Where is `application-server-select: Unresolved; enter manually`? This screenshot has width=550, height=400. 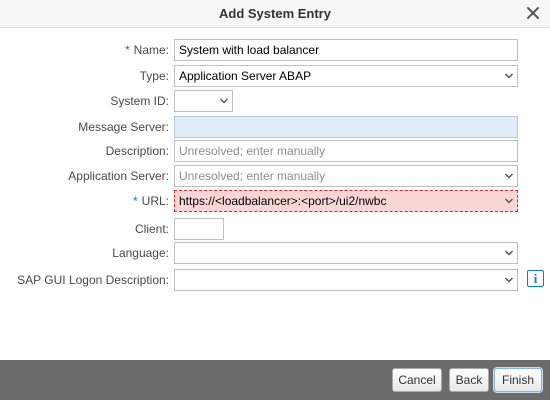
application-server-select: Unresolved; enter manually is located at coordinates (346, 176).